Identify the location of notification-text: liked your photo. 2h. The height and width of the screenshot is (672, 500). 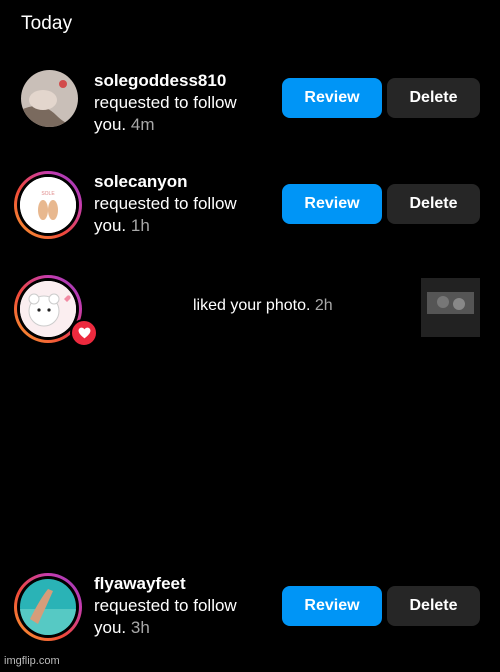
(263, 306).